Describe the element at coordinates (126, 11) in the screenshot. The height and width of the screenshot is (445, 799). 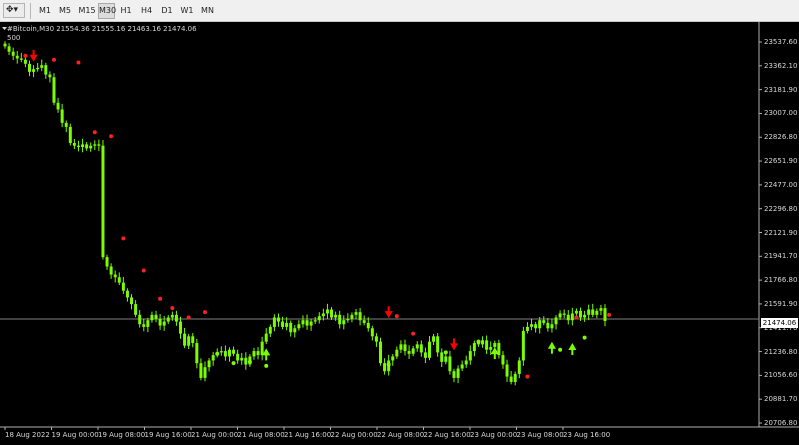
I see `timeframe-h1: H1` at that location.